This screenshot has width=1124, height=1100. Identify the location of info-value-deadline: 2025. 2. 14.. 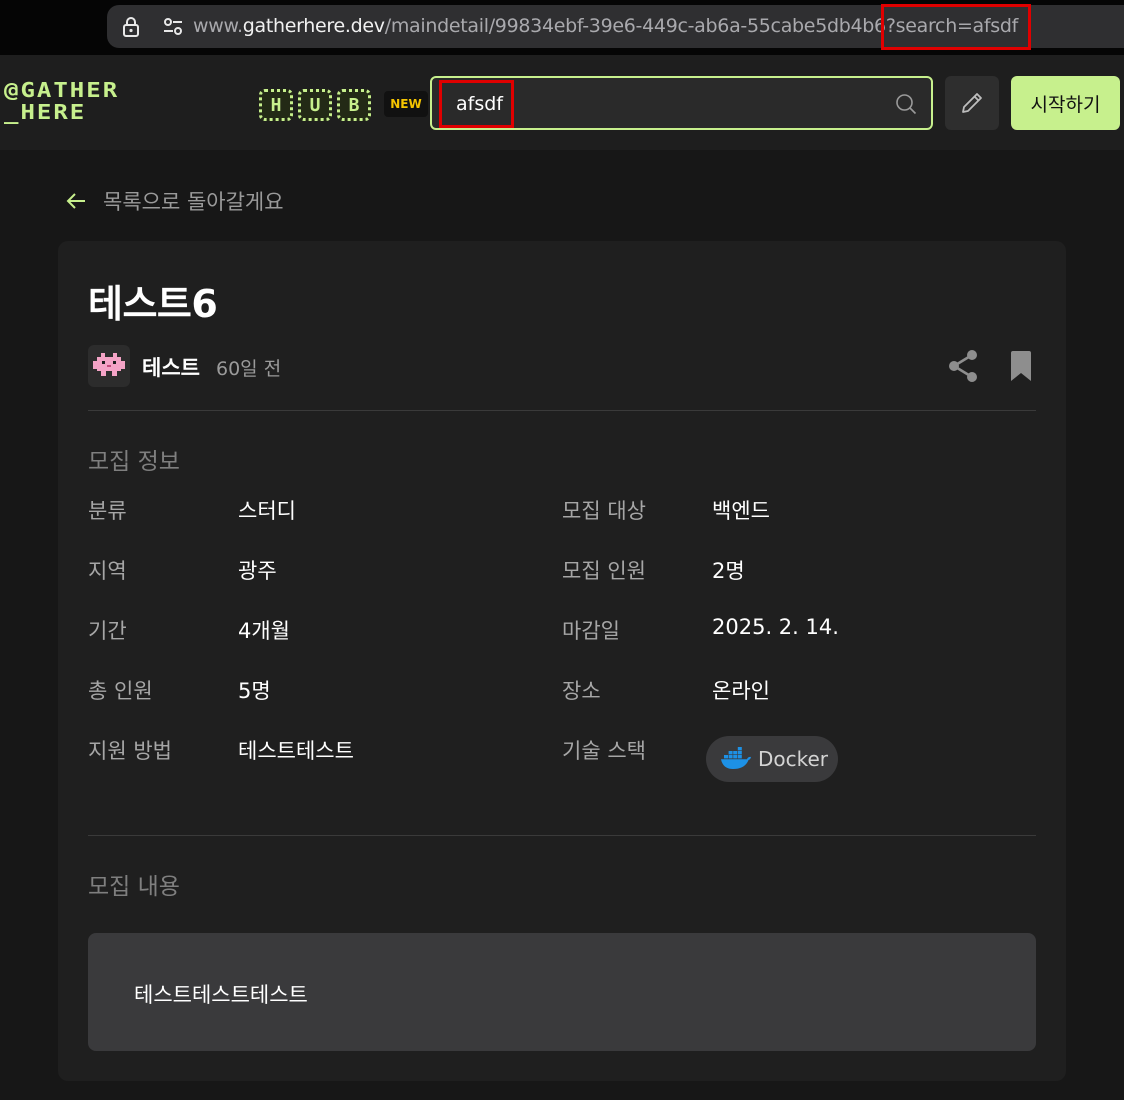
(775, 627).